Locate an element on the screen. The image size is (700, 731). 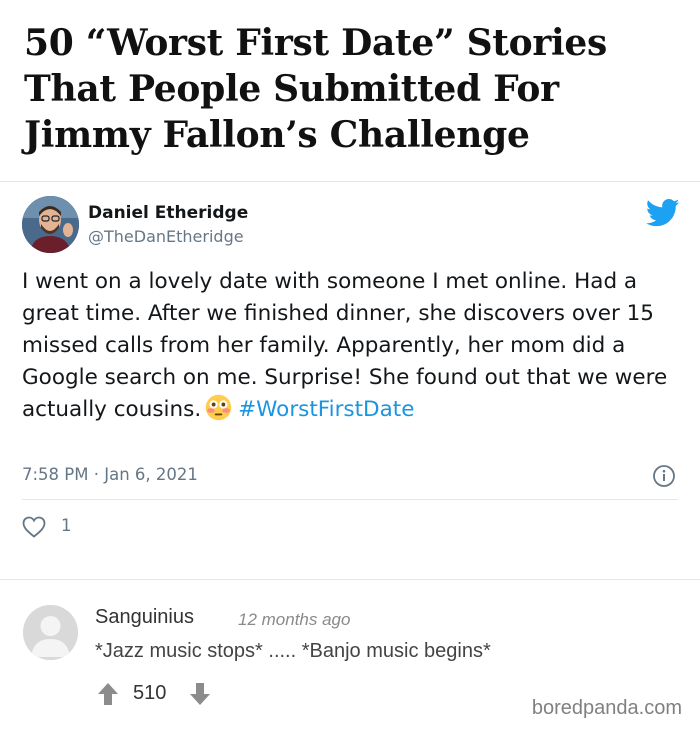
tweet-timestamp: 7:58 PM · Jan 6, 2021 is located at coordinates (110, 474).